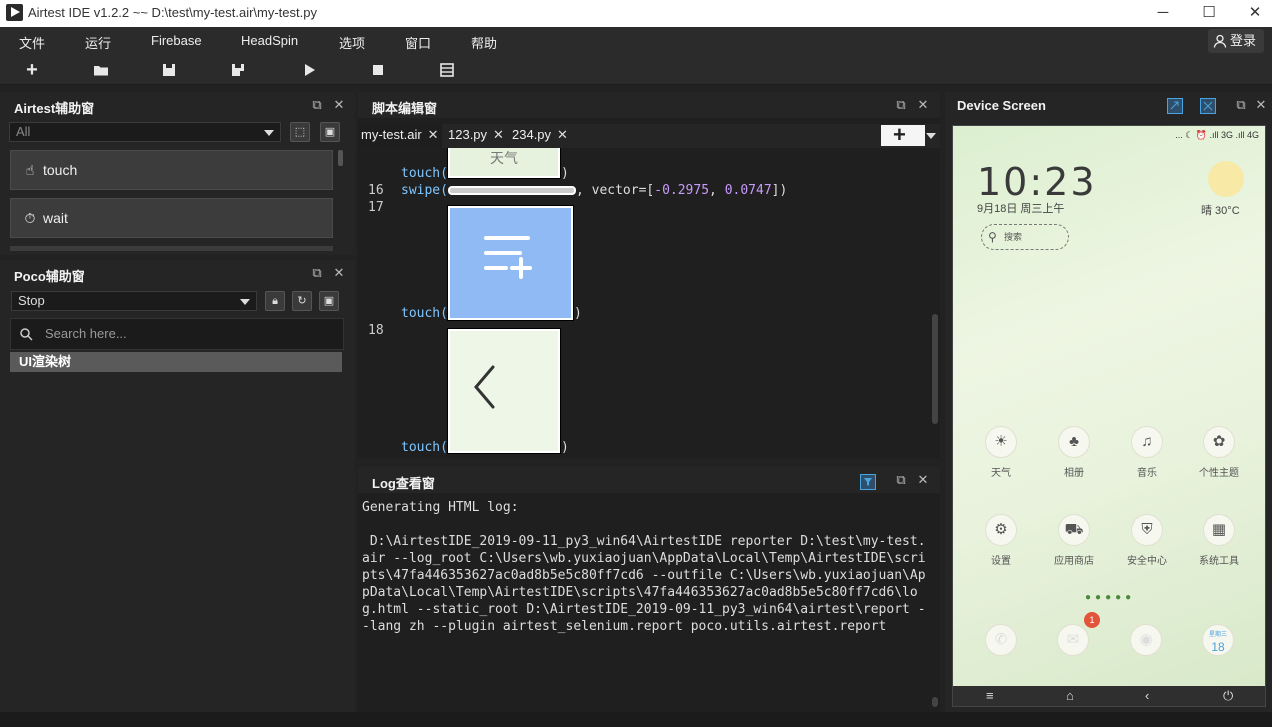 The height and width of the screenshot is (727, 1272). I want to click on log-scrollbar, so click(935, 702).